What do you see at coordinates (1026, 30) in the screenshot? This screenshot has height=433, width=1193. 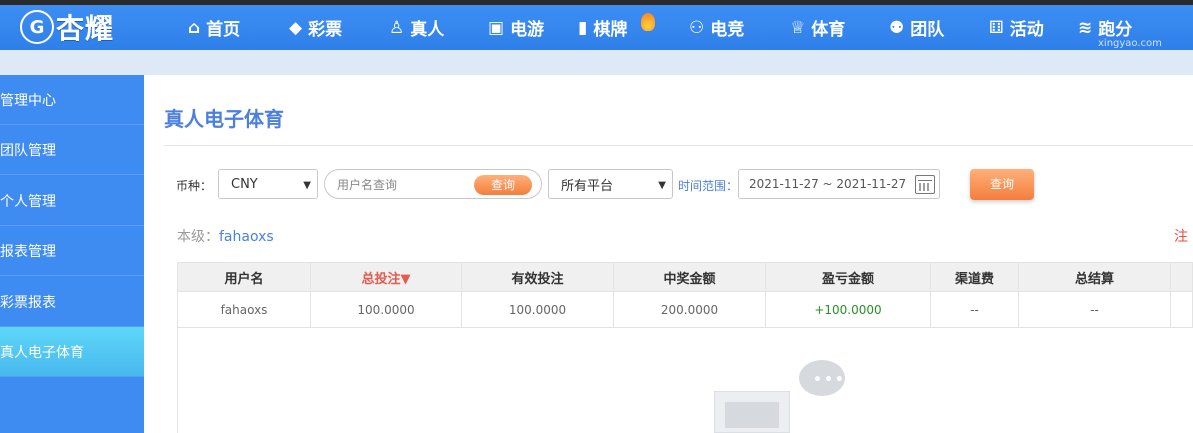 I see `nav-label: 活动` at bounding box center [1026, 30].